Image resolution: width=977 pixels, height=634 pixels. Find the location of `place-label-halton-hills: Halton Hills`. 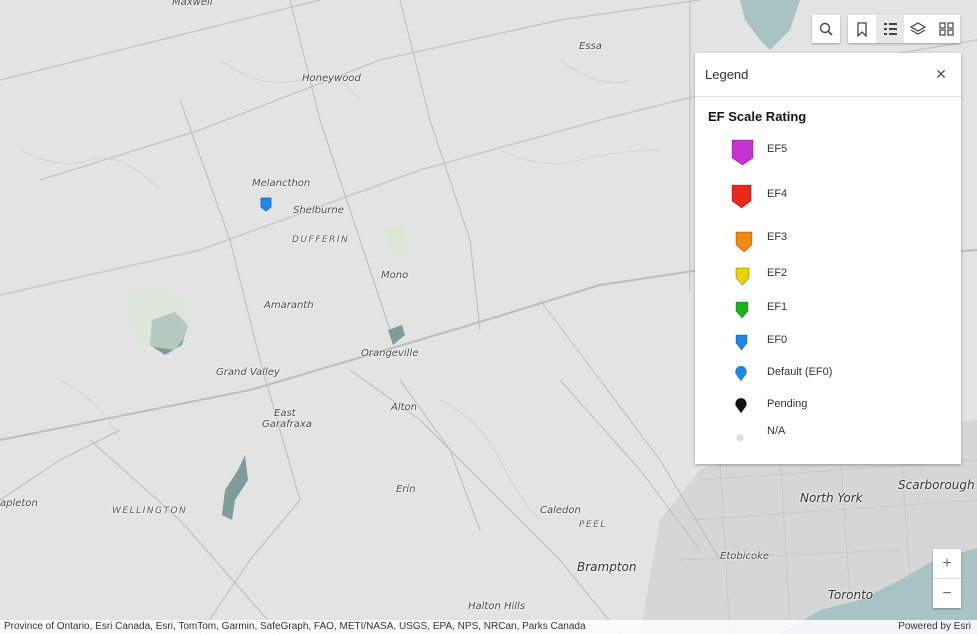

place-label-halton-hills: Halton Hills is located at coordinates (497, 606).